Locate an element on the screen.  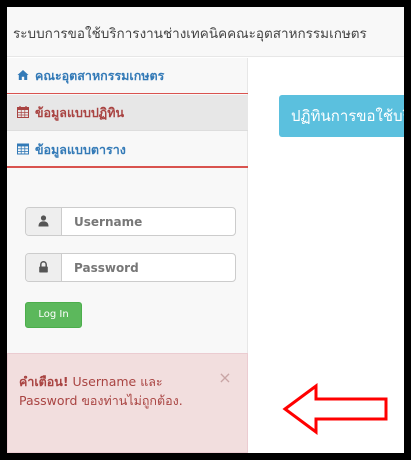
lock-icon is located at coordinates (43, 267).